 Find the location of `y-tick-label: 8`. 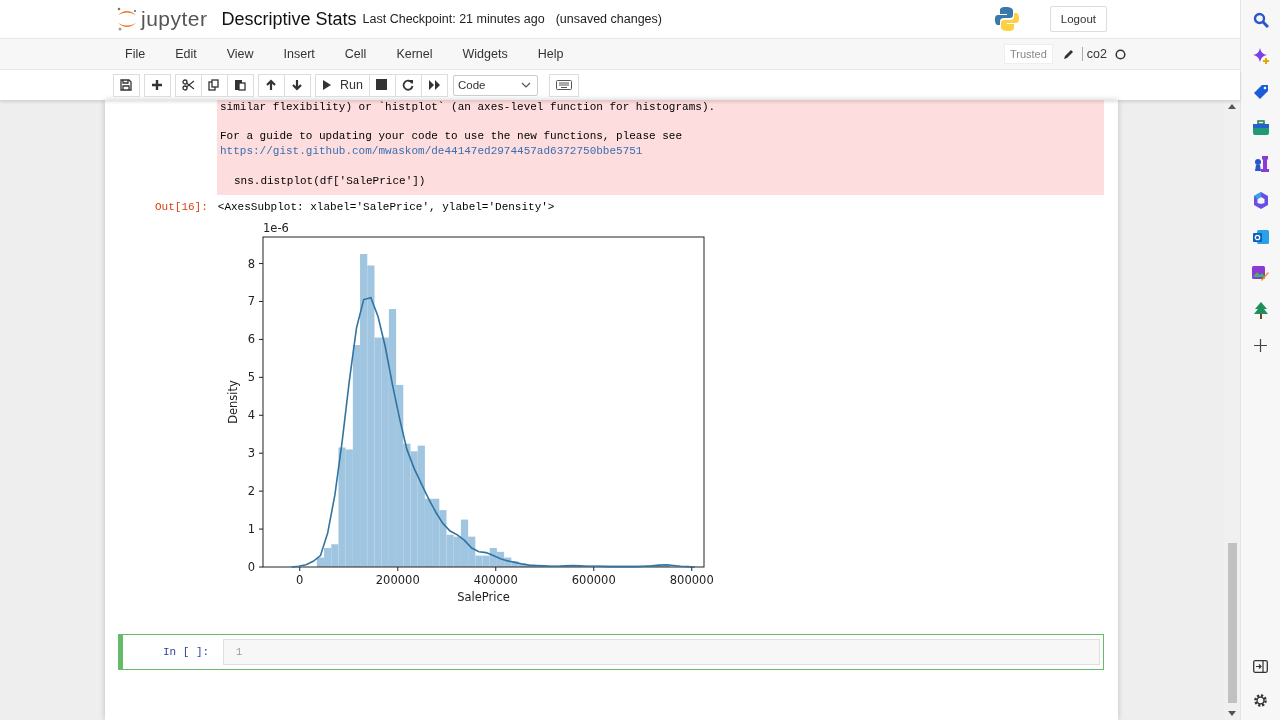

y-tick-label: 8 is located at coordinates (251, 263).